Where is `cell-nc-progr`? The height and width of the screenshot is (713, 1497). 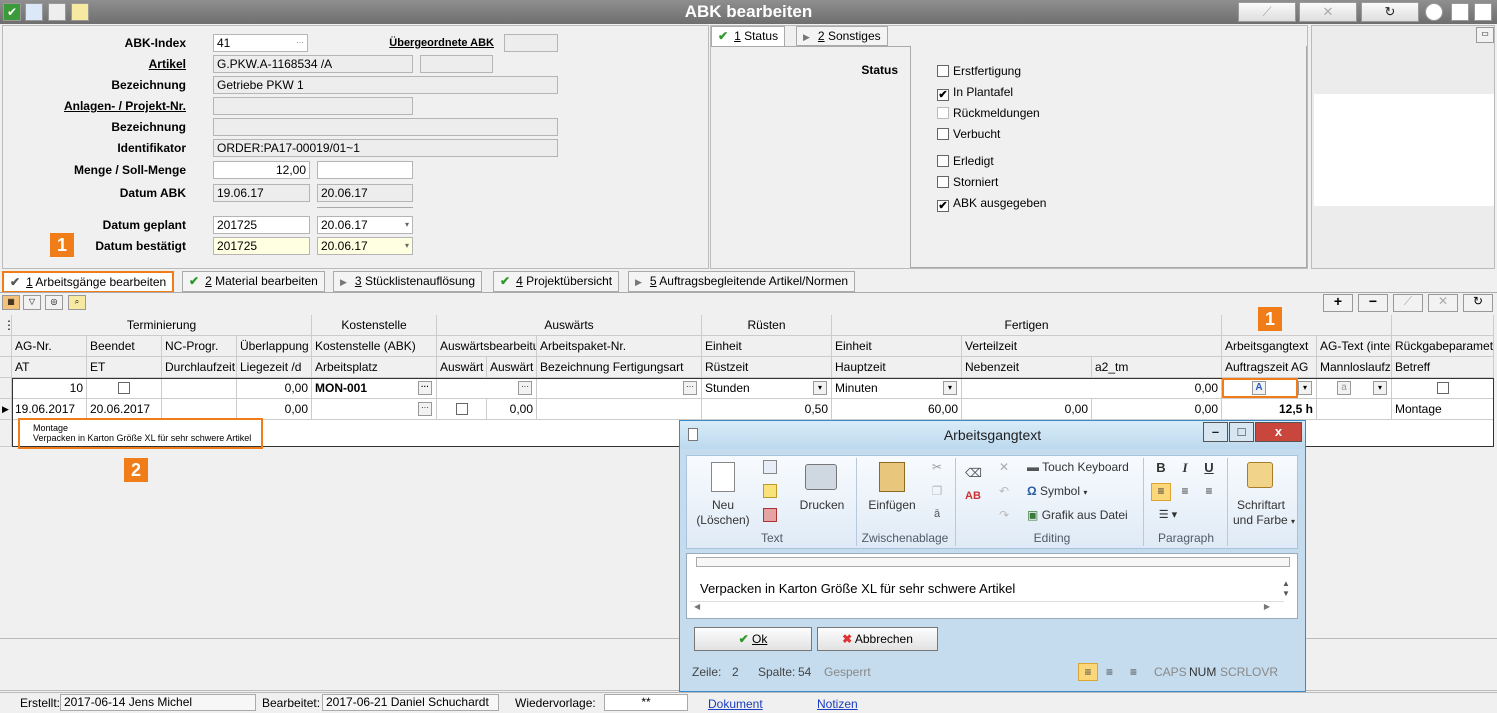
cell-nc-progr is located at coordinates (199, 388).